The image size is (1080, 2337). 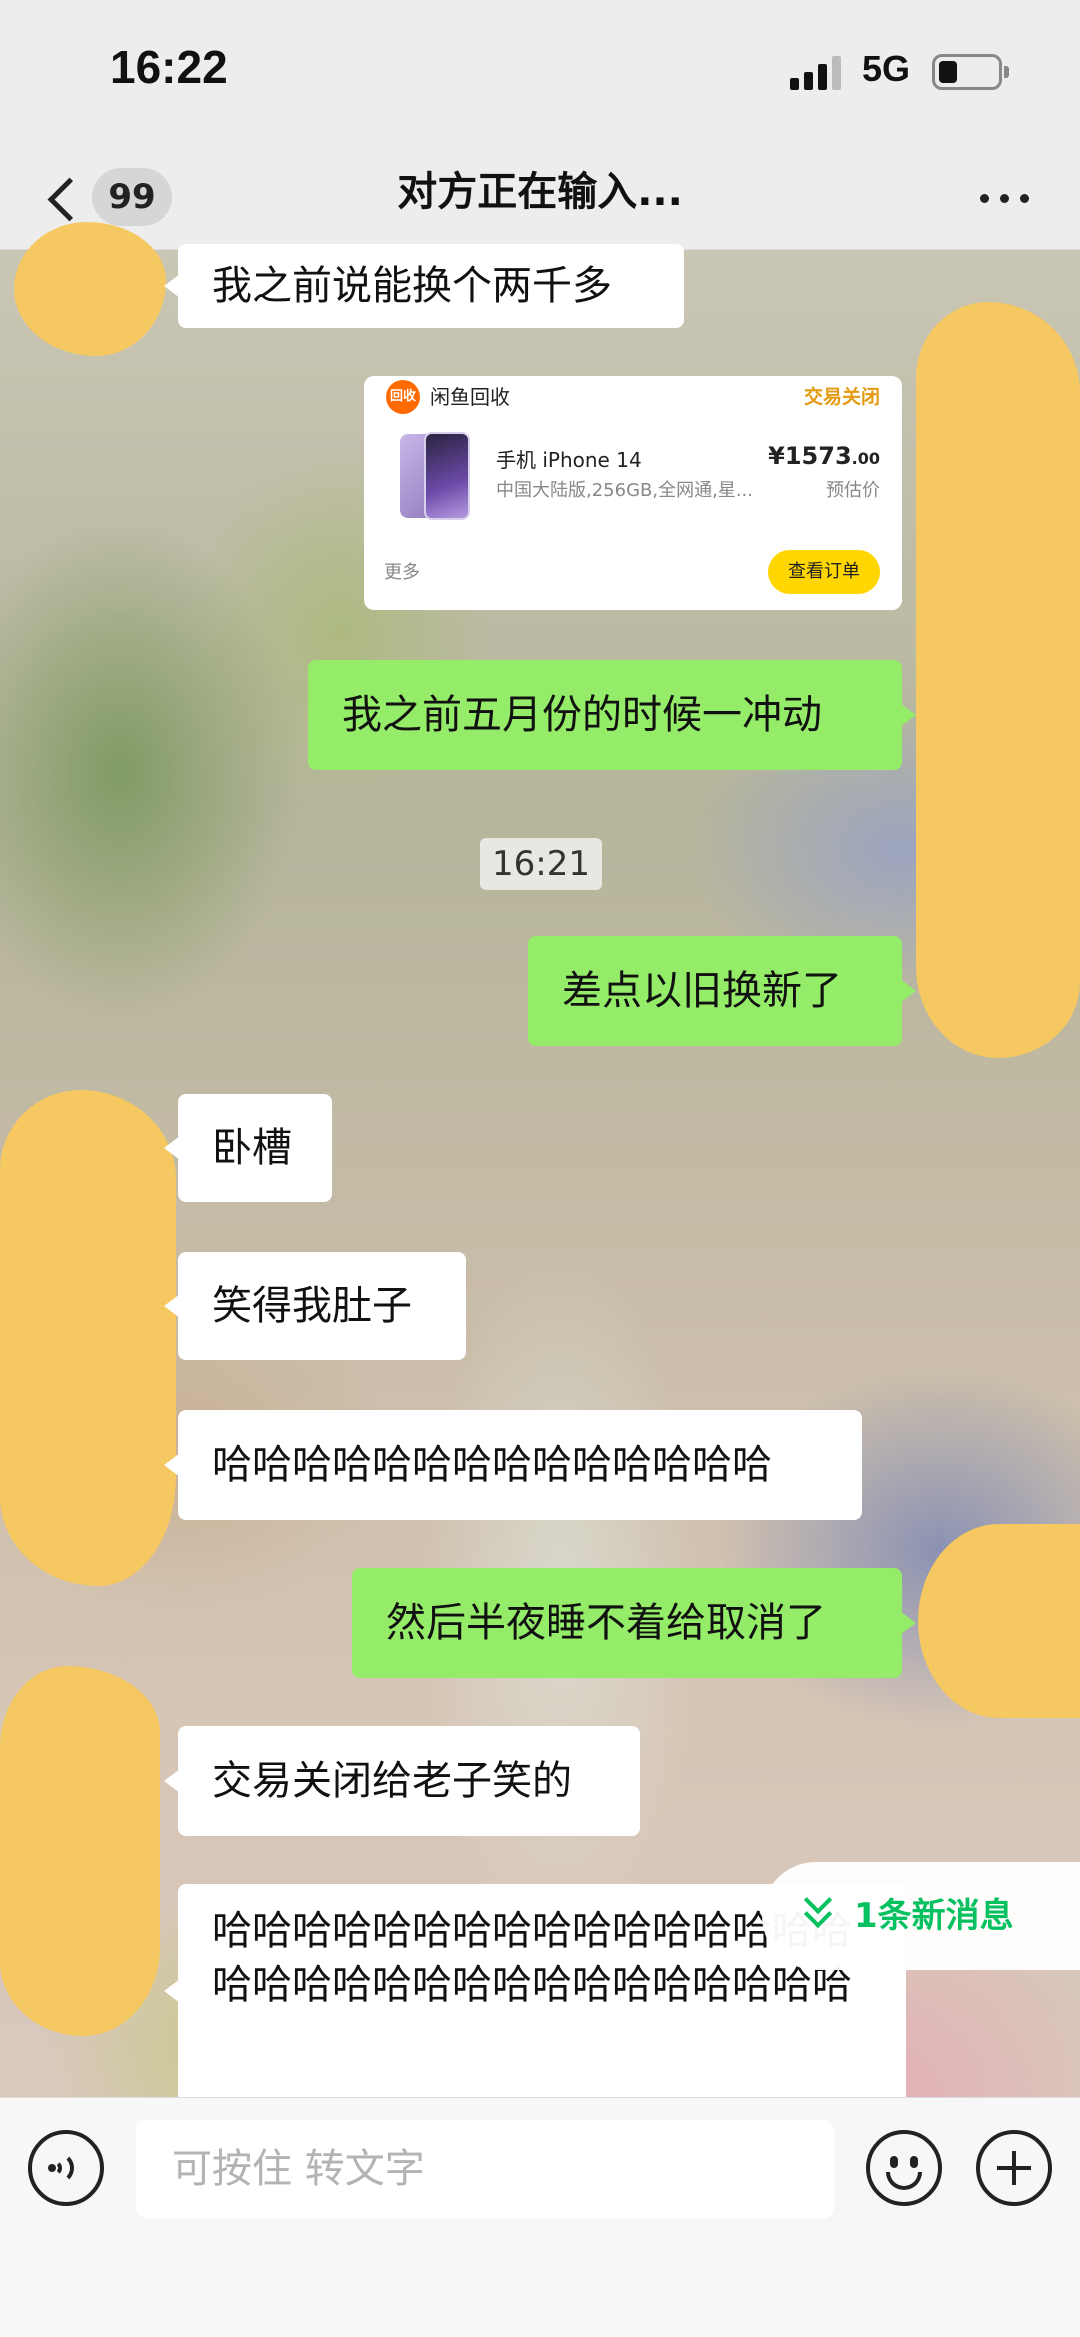 What do you see at coordinates (904, 2168) in the screenshot?
I see `emoji-icon` at bounding box center [904, 2168].